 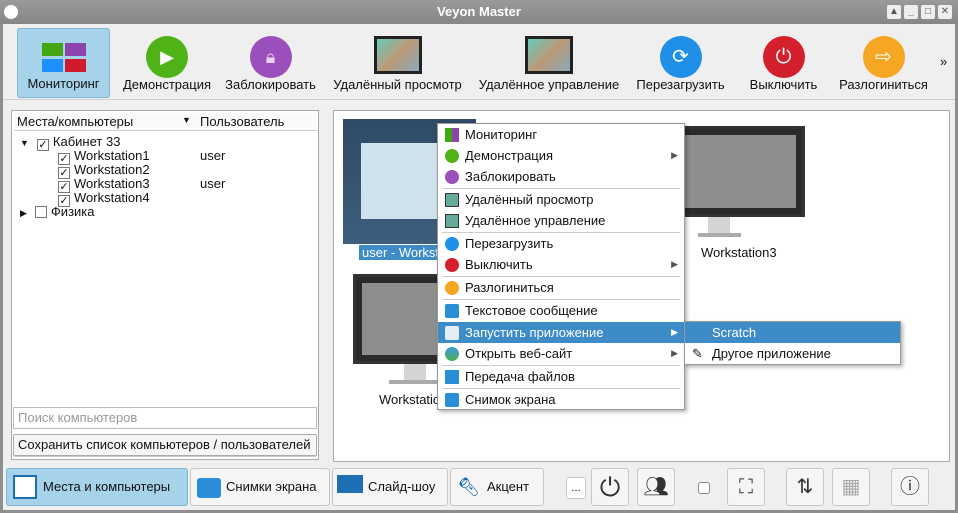 I want to click on checkbox, so click(x=40, y=212).